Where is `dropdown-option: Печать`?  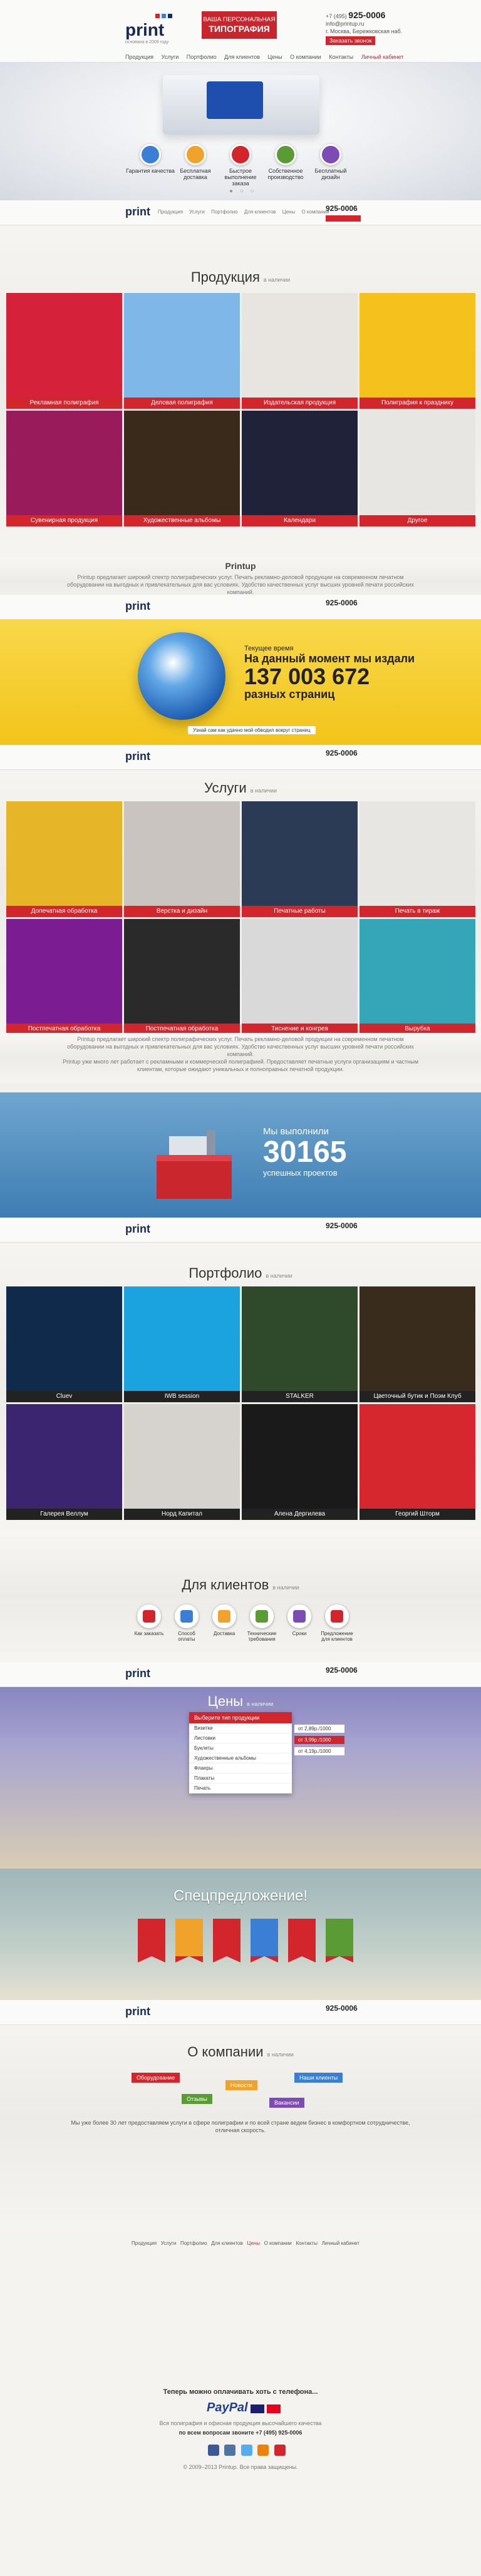
dropdown-option: Печать is located at coordinates (240, 1788).